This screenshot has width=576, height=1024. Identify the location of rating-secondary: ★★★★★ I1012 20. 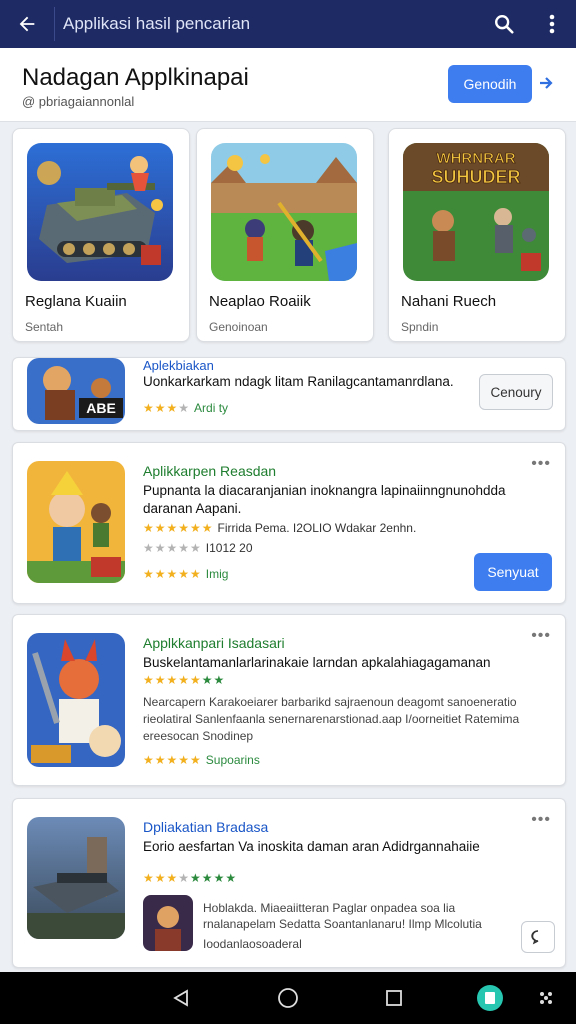
(198, 548).